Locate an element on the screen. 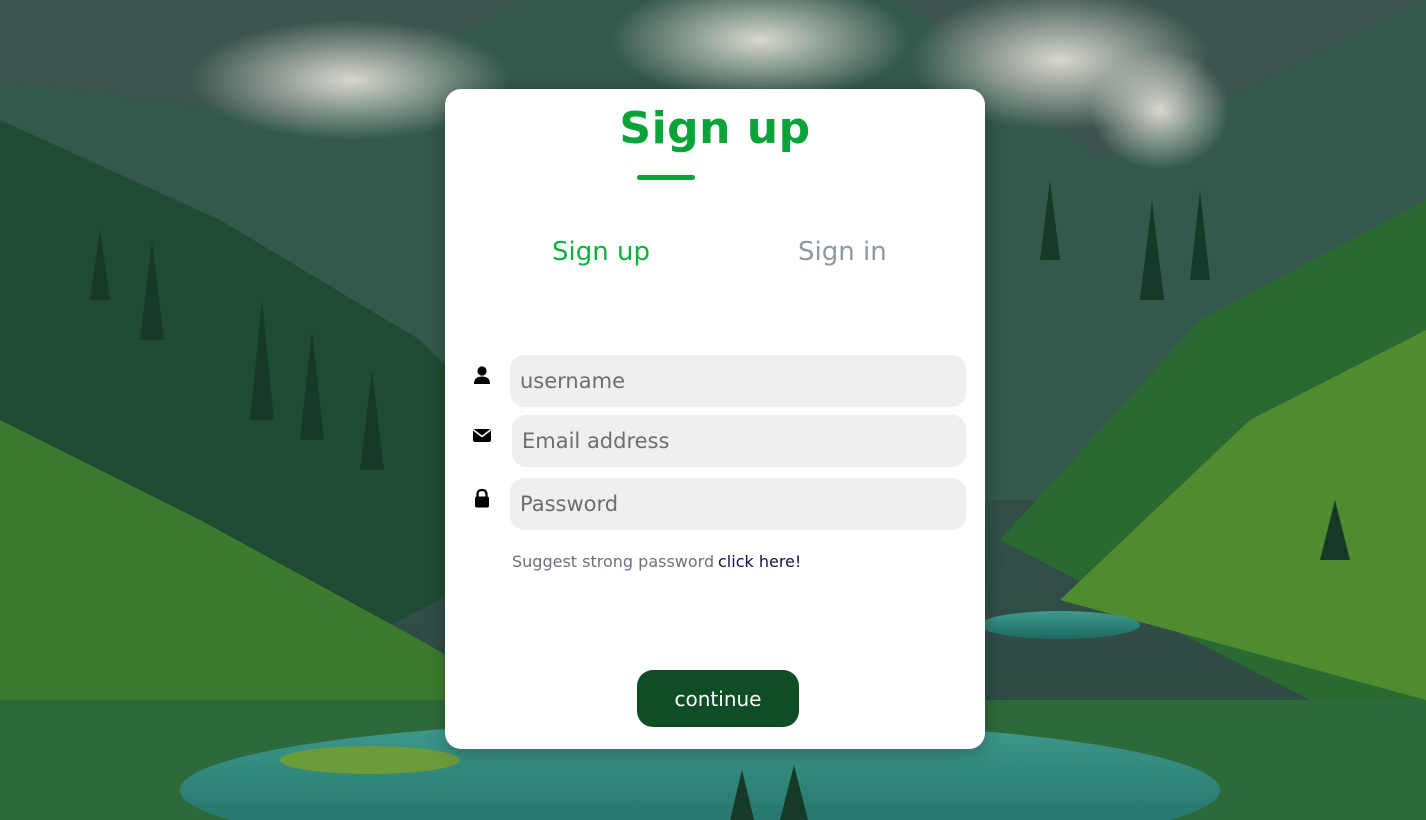  username-input is located at coordinates (738, 381).